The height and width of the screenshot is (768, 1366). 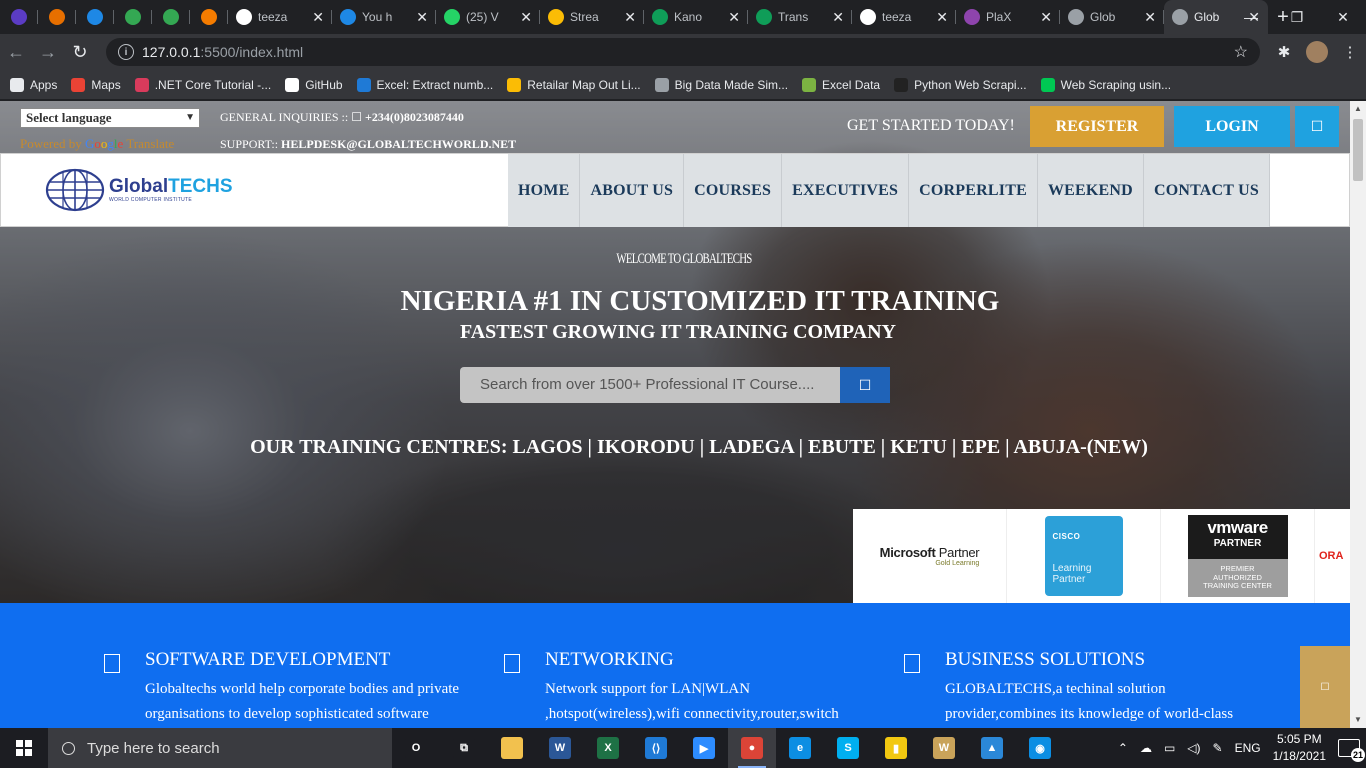 I want to click on taskbar-app: ▶, so click(x=704, y=748).